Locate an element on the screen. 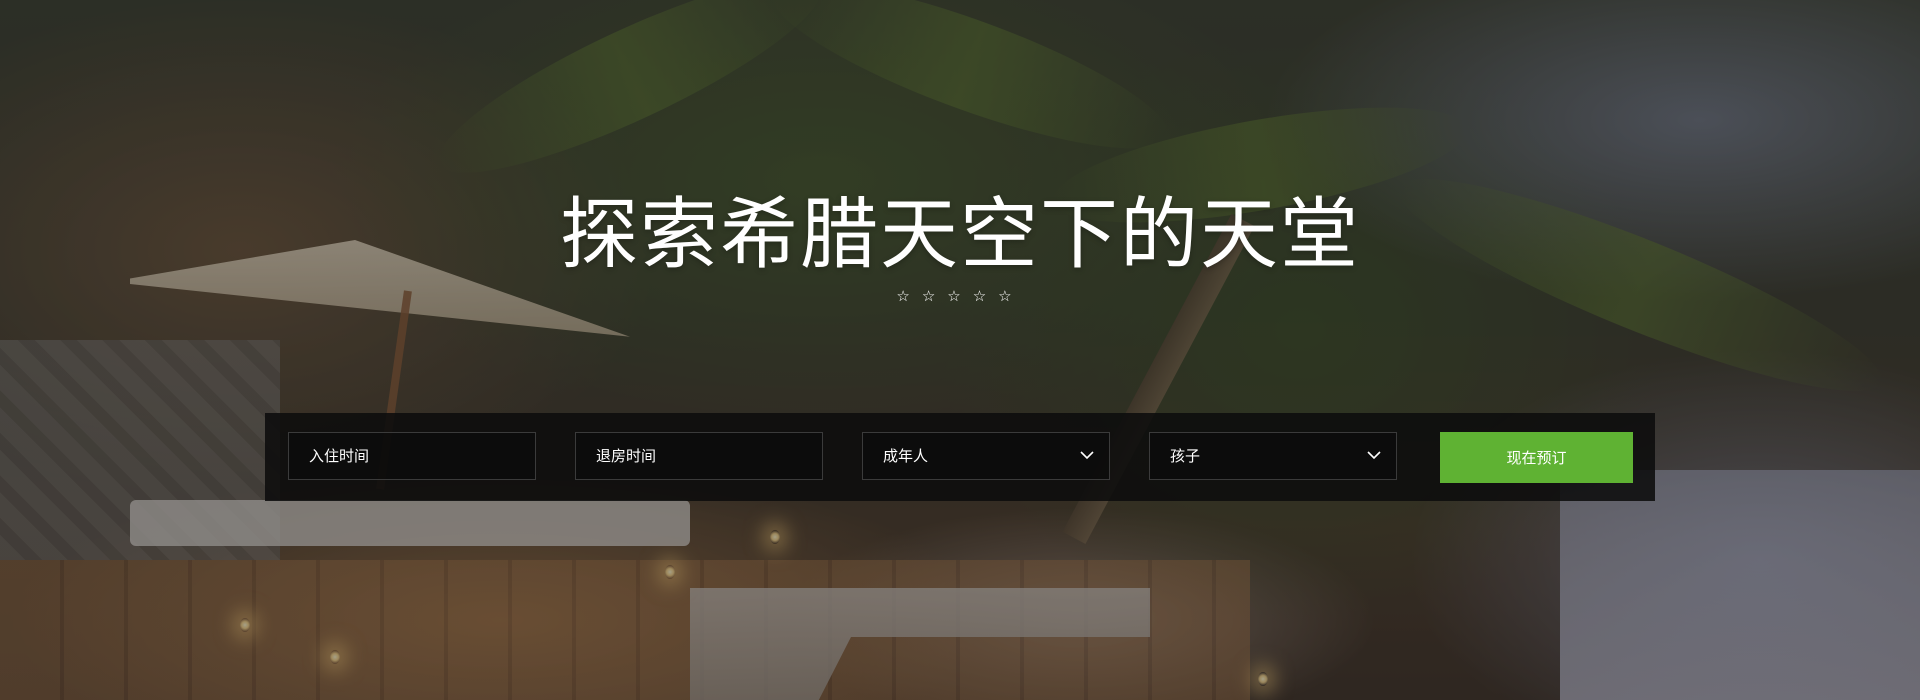 The width and height of the screenshot is (1920, 700). booking-form: 入住时间 退房时间 成年人 孩子 现在预订 is located at coordinates (960, 457).